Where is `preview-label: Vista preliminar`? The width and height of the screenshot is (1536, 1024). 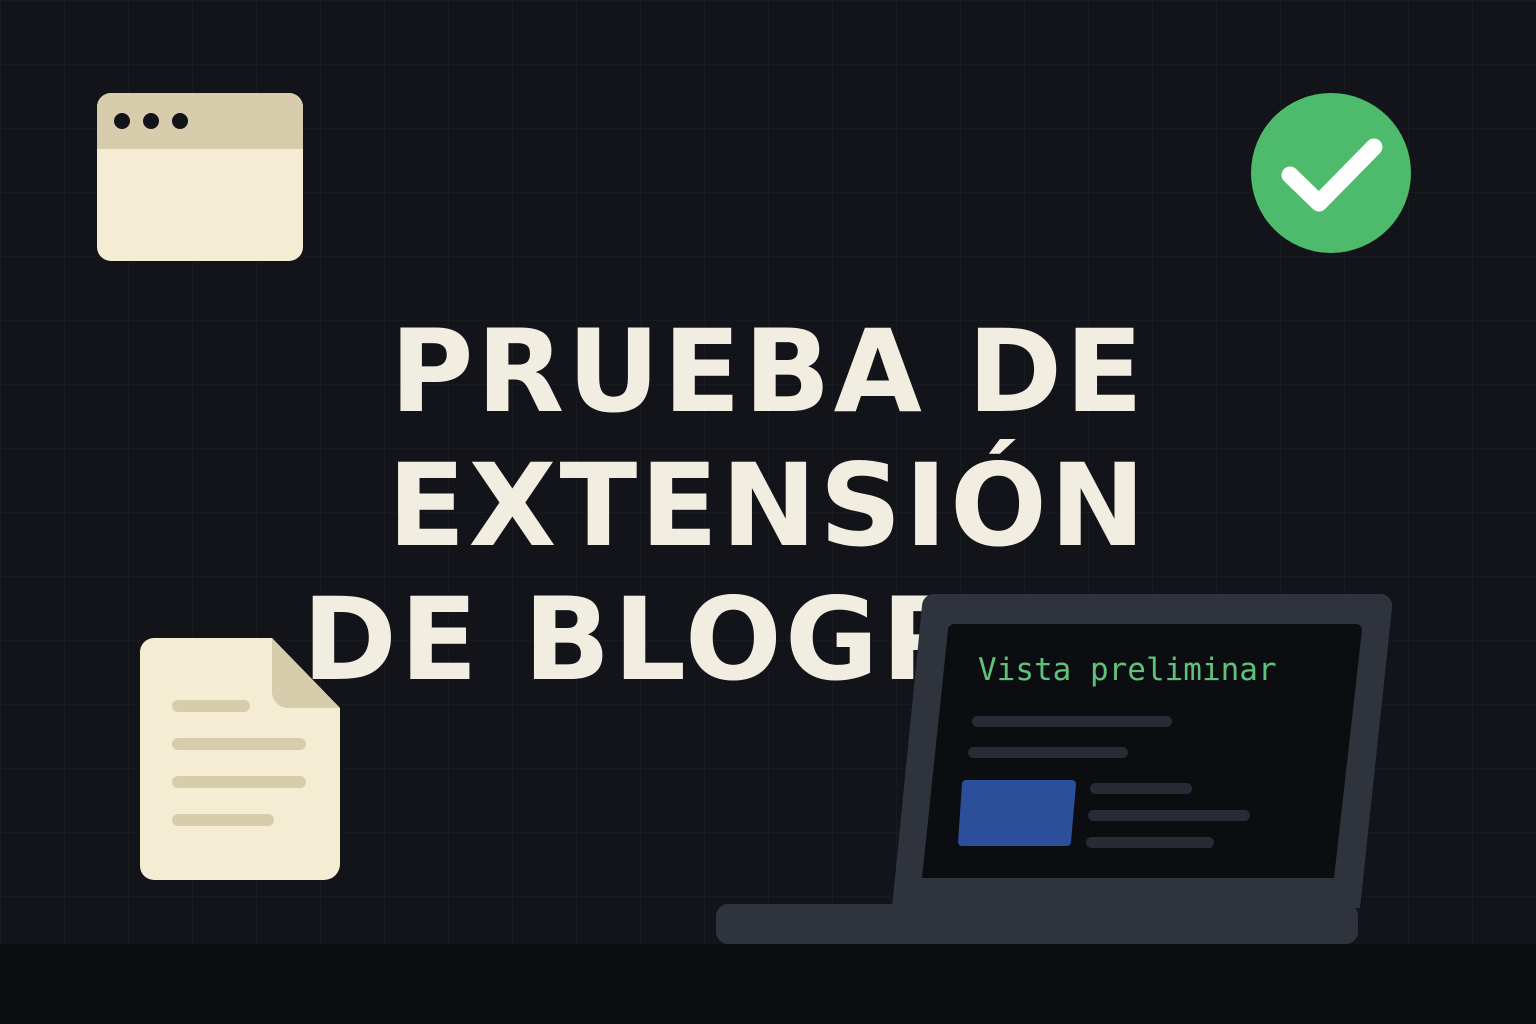 preview-label: Vista preliminar is located at coordinates (1127, 670).